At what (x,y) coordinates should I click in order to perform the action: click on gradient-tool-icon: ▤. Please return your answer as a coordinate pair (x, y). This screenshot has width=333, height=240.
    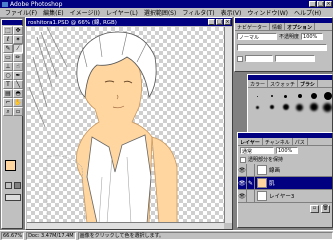
    Looking at the image, I should click on (8, 93).